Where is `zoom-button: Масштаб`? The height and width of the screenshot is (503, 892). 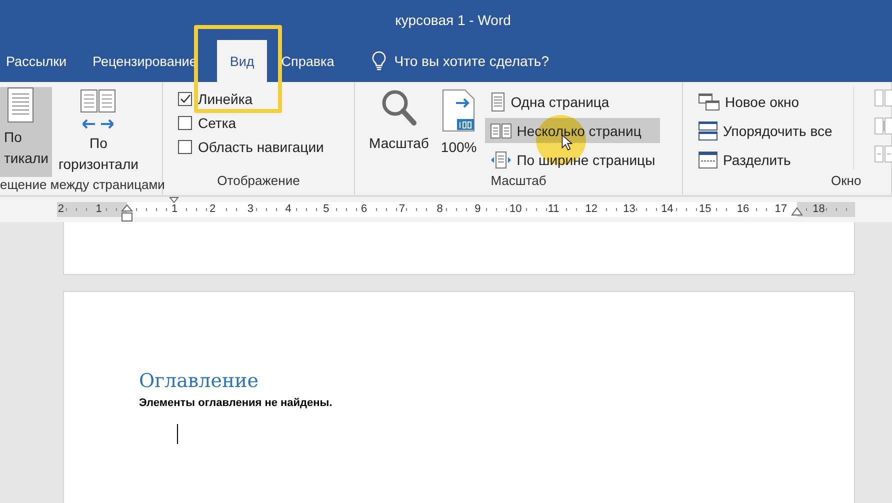 zoom-button: Масштаб is located at coordinates (399, 130).